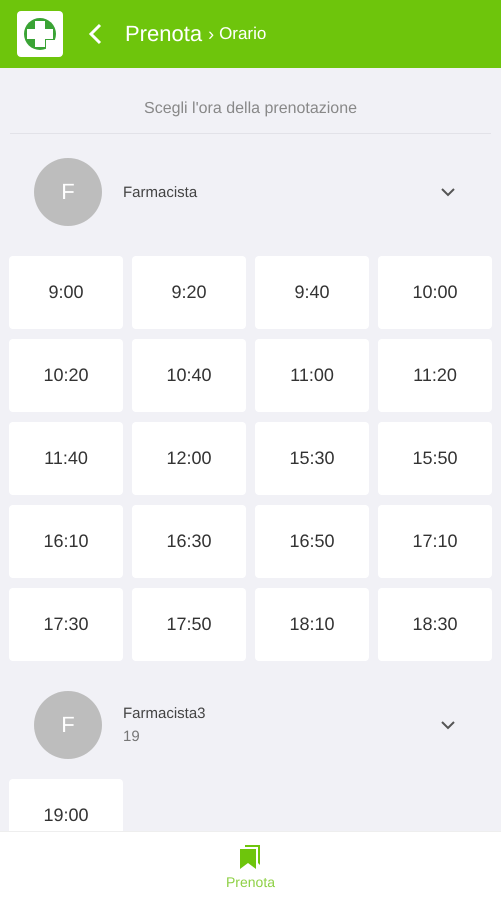 This screenshot has height=900, width=501. I want to click on time-slot-button: 15:50, so click(435, 458).